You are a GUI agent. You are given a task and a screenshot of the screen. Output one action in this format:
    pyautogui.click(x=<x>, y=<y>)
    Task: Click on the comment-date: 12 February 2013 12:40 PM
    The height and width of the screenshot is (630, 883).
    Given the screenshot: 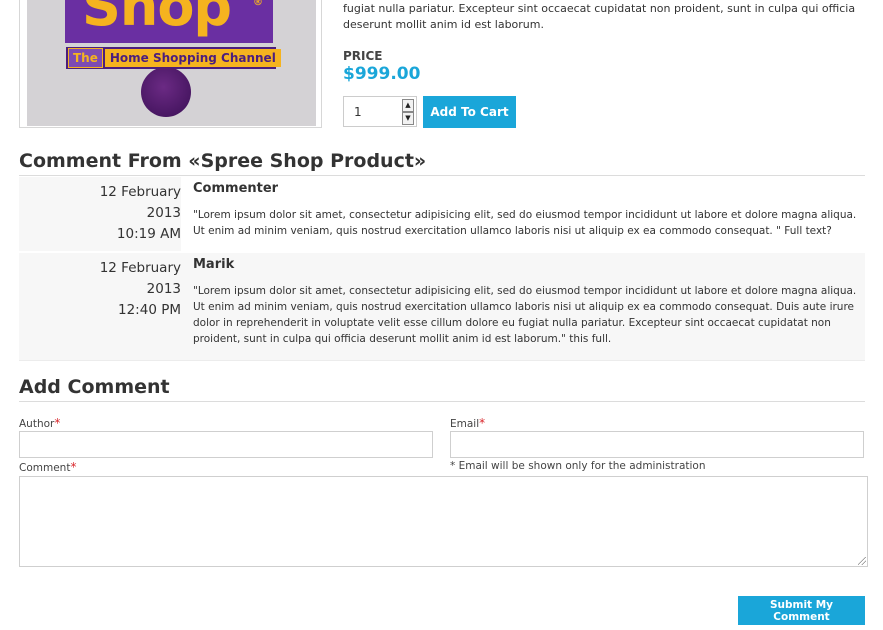 What is the action you would take?
    pyautogui.click(x=100, y=306)
    